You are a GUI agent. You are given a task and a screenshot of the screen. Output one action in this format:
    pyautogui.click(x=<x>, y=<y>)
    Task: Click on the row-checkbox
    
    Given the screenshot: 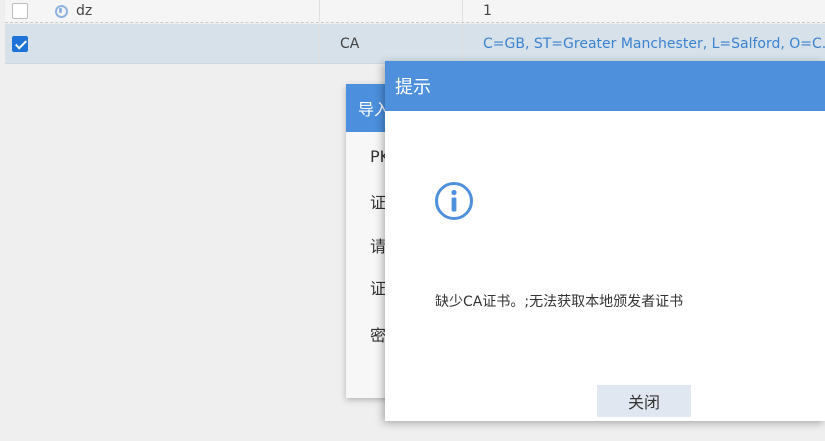 What is the action you would take?
    pyautogui.click(x=20, y=11)
    